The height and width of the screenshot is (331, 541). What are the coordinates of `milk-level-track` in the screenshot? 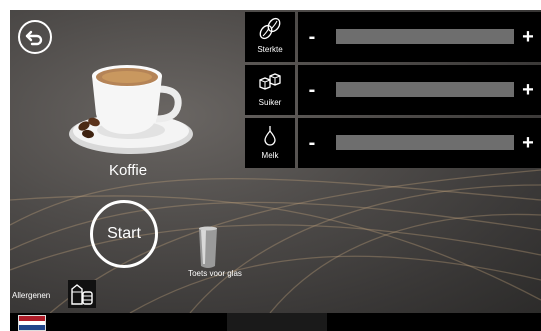 It's located at (425, 142).